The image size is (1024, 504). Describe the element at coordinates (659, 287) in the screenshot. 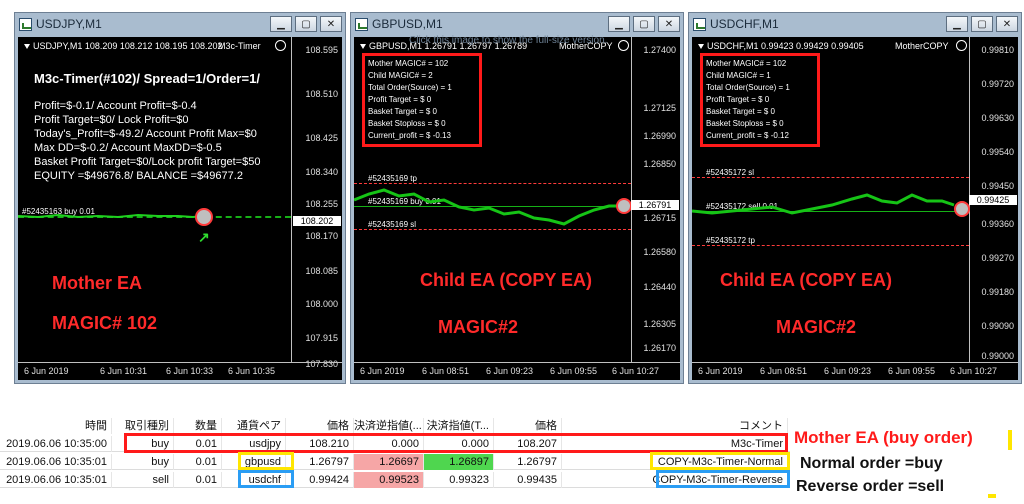

I see `price-tick: 1.26440` at that location.